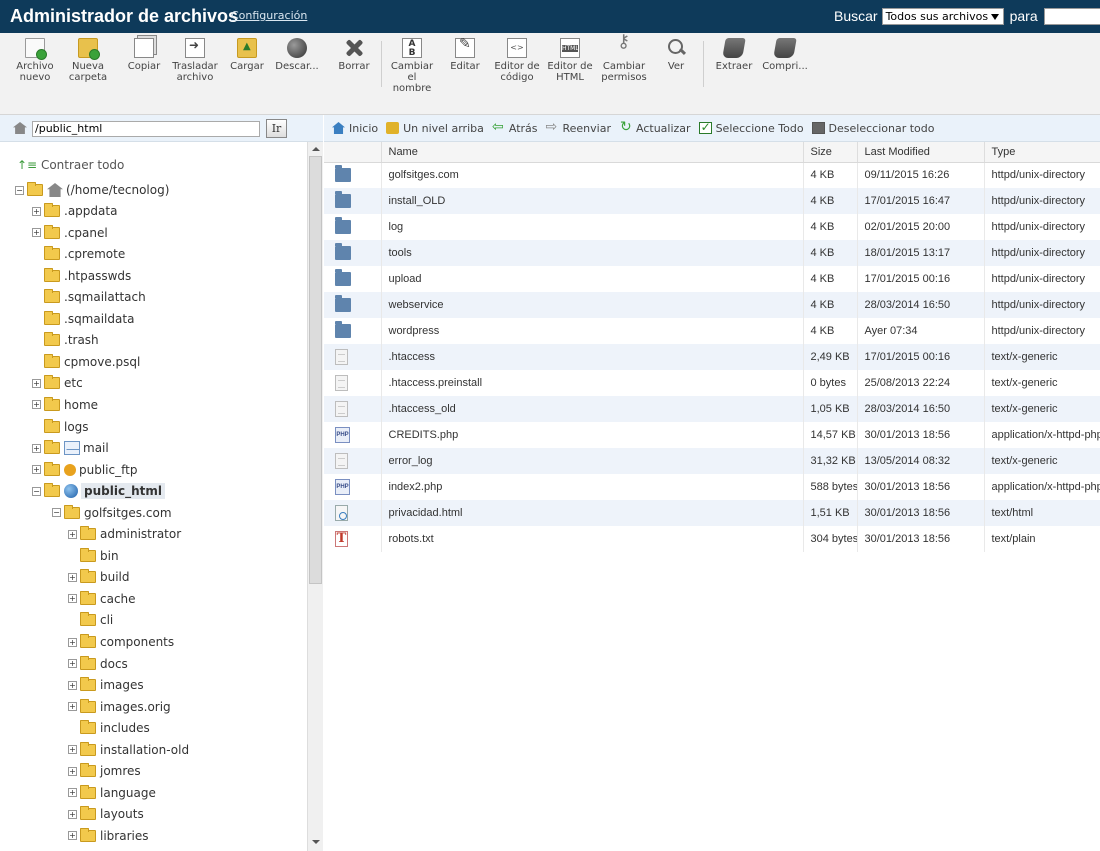 The image size is (1100, 851). What do you see at coordinates (108, 836) in the screenshot?
I see `tree-item: + libraries` at bounding box center [108, 836].